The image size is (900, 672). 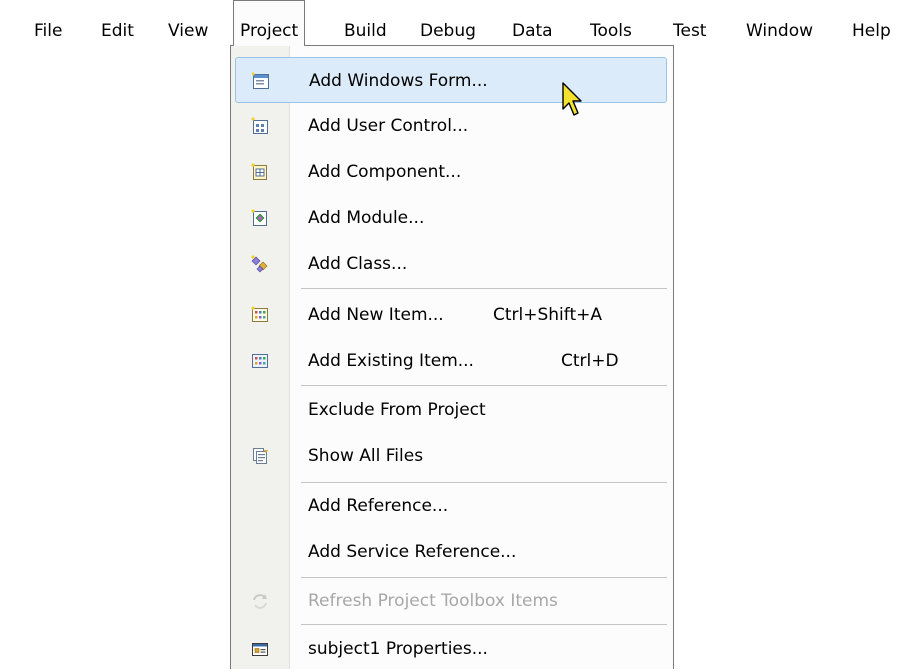 What do you see at coordinates (260, 172) in the screenshot?
I see `component-icon` at bounding box center [260, 172].